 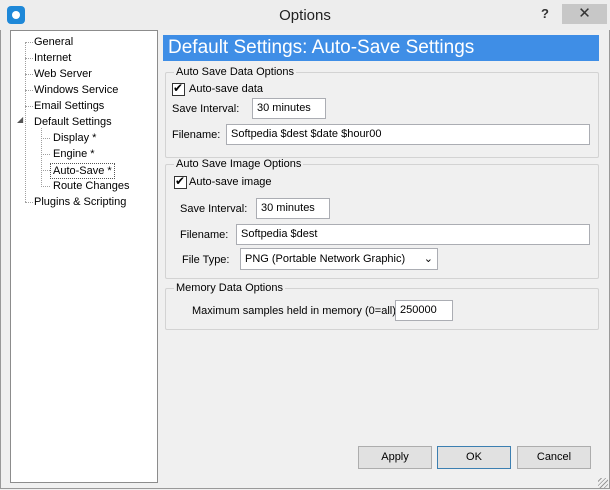 What do you see at coordinates (293, 208) in the screenshot?
I see `image-interval-input: 30 minutes` at bounding box center [293, 208].